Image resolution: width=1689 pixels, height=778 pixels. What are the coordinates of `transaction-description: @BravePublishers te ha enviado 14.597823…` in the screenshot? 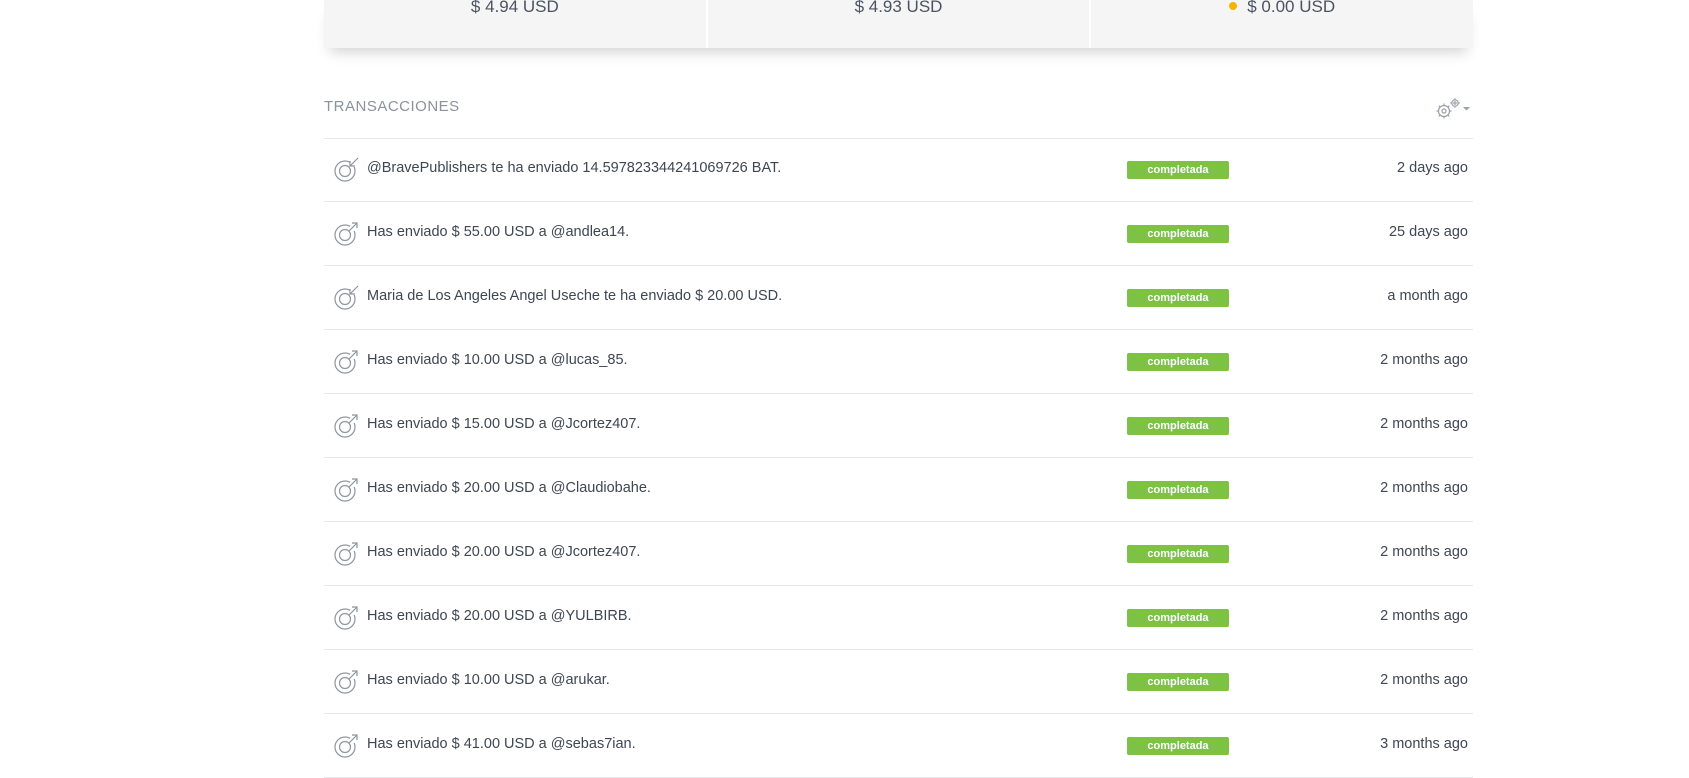 It's located at (574, 168).